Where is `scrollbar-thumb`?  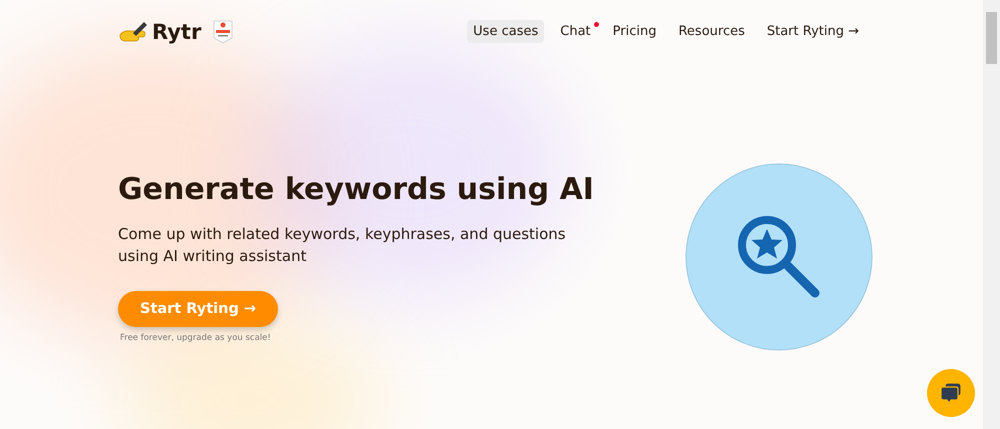 scrollbar-thumb is located at coordinates (991, 38).